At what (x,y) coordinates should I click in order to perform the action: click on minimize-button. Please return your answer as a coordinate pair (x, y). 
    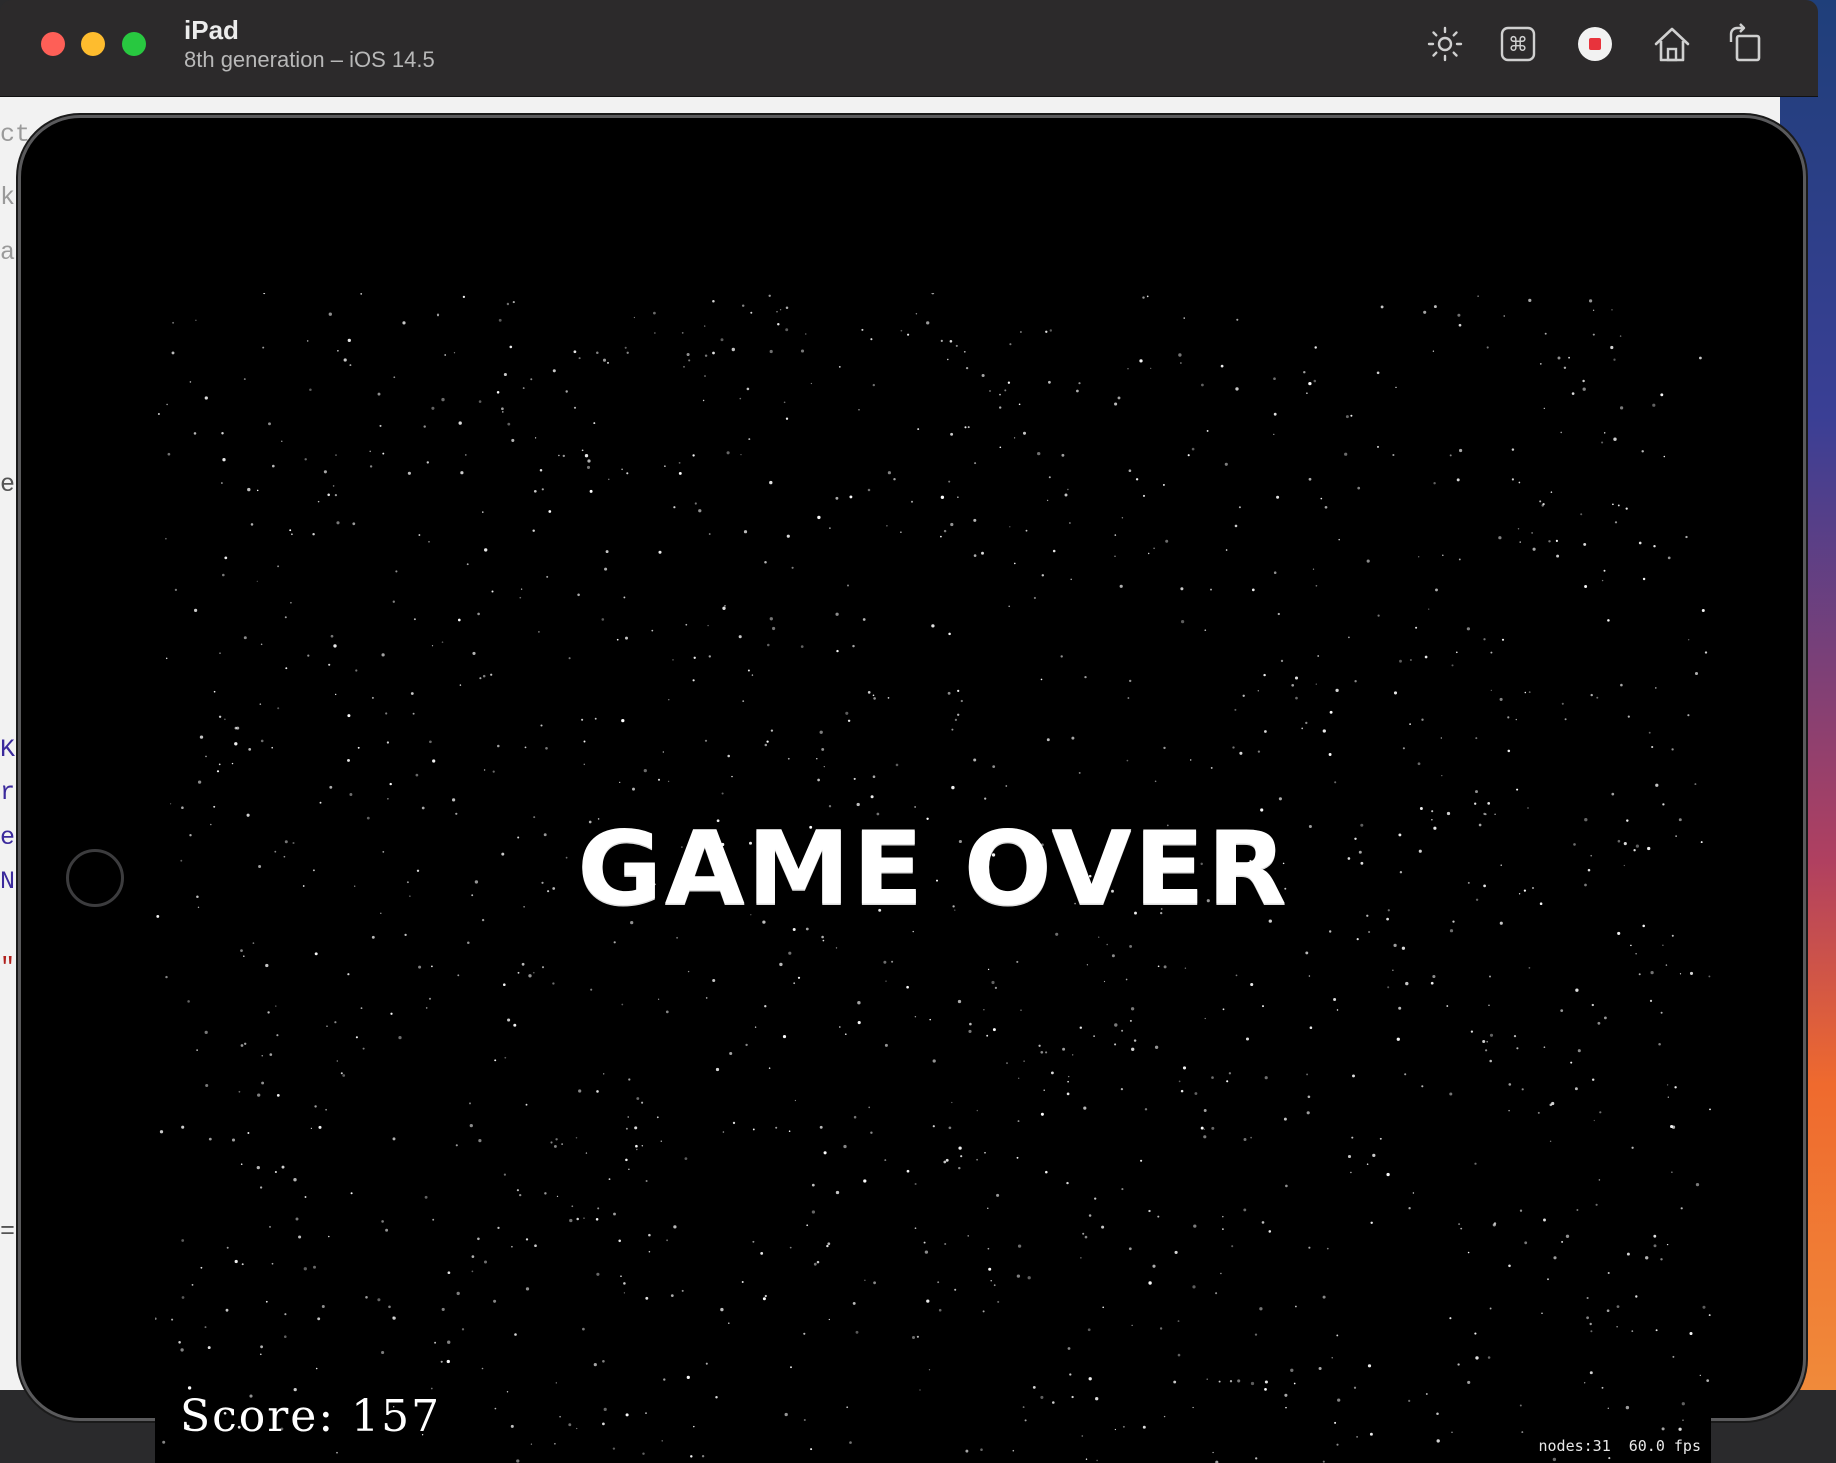
    Looking at the image, I should click on (93, 44).